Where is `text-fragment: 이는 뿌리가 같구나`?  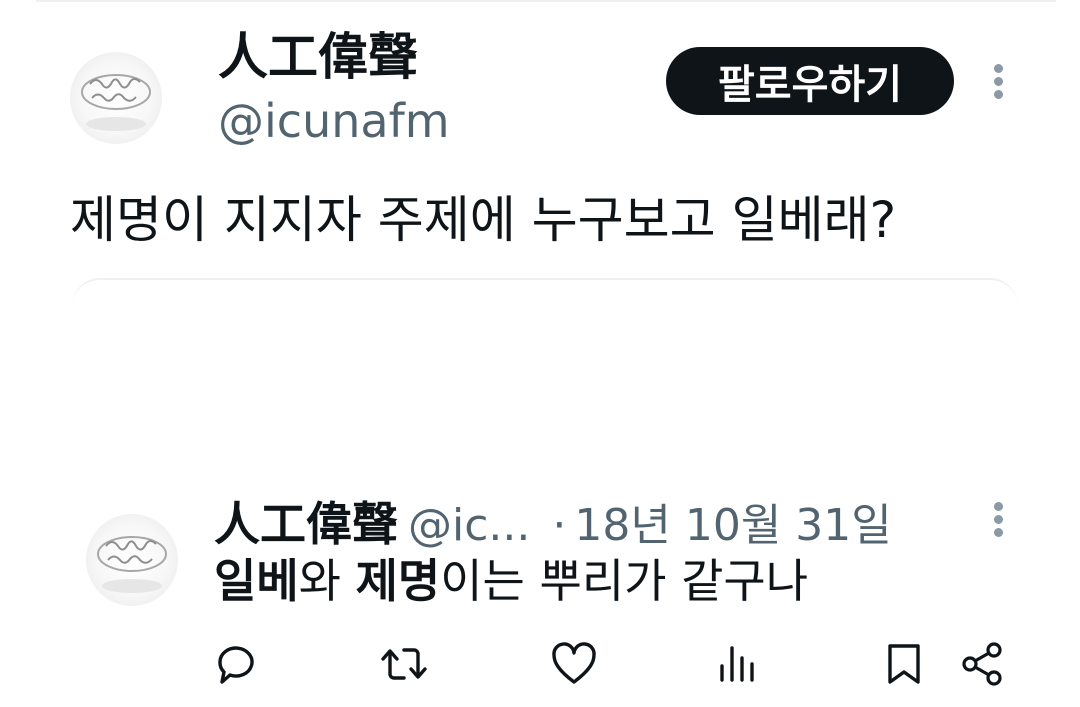
text-fragment: 이는 뿌리가 같구나 is located at coordinates (624, 581).